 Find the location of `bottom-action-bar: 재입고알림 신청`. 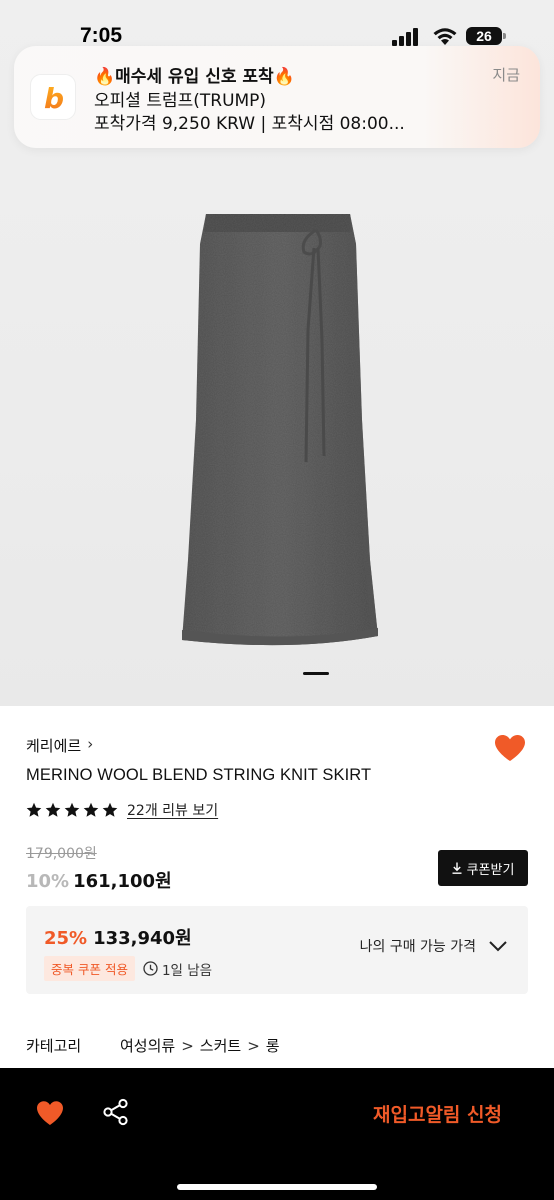

bottom-action-bar: 재입고알림 신청 is located at coordinates (277, 1134).